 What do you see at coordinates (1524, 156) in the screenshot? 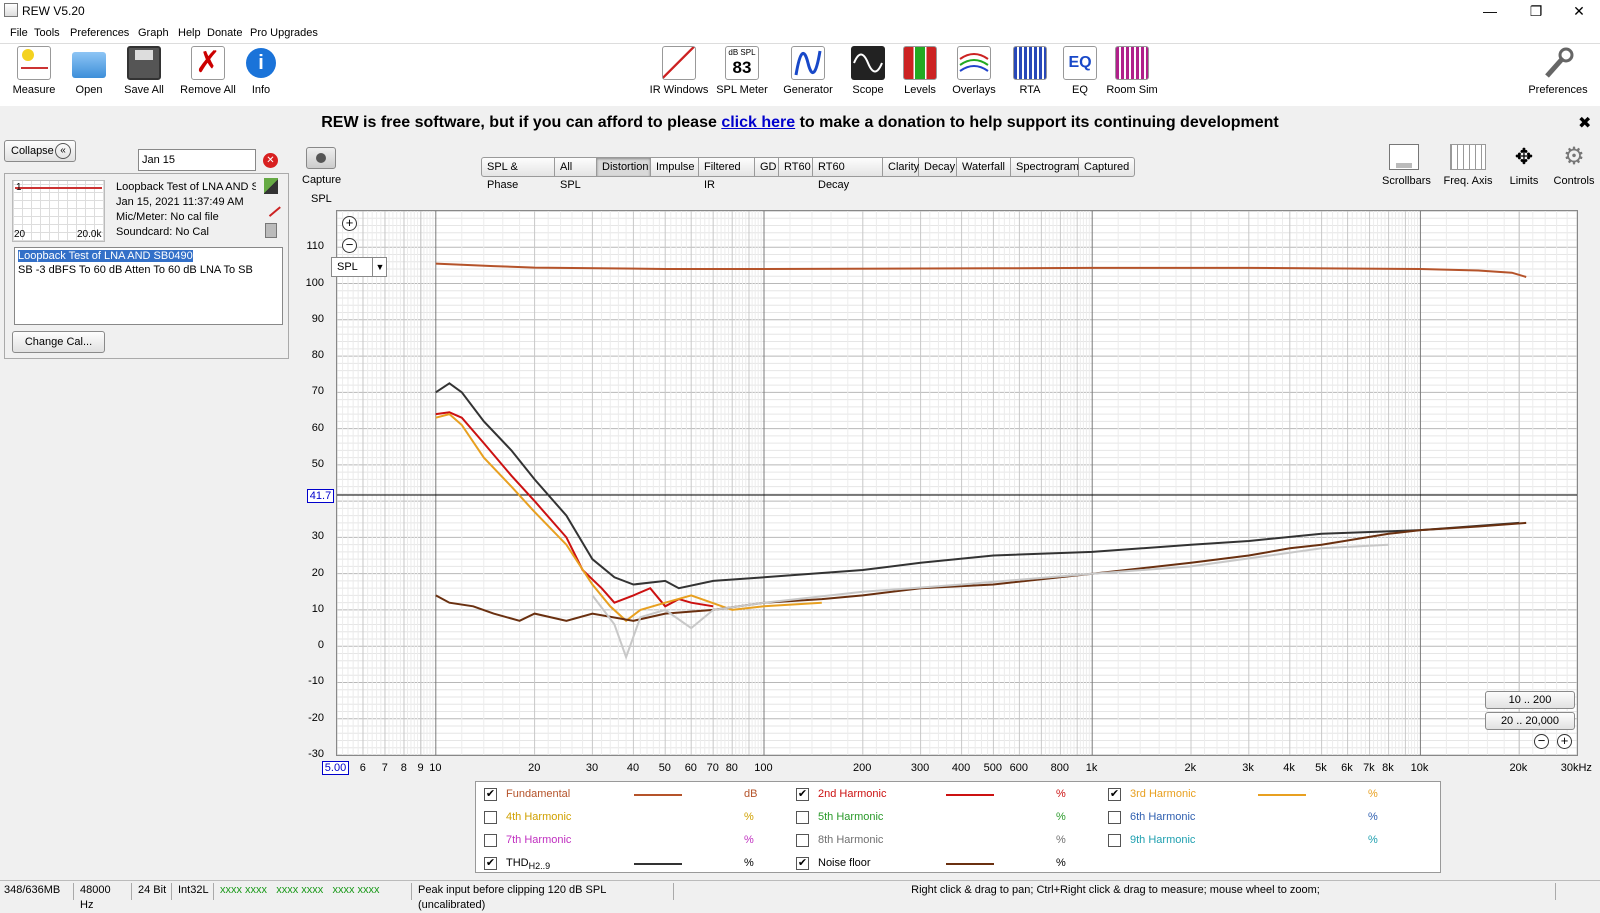
I see `limits-arrows-icon: ✥` at bounding box center [1524, 156].